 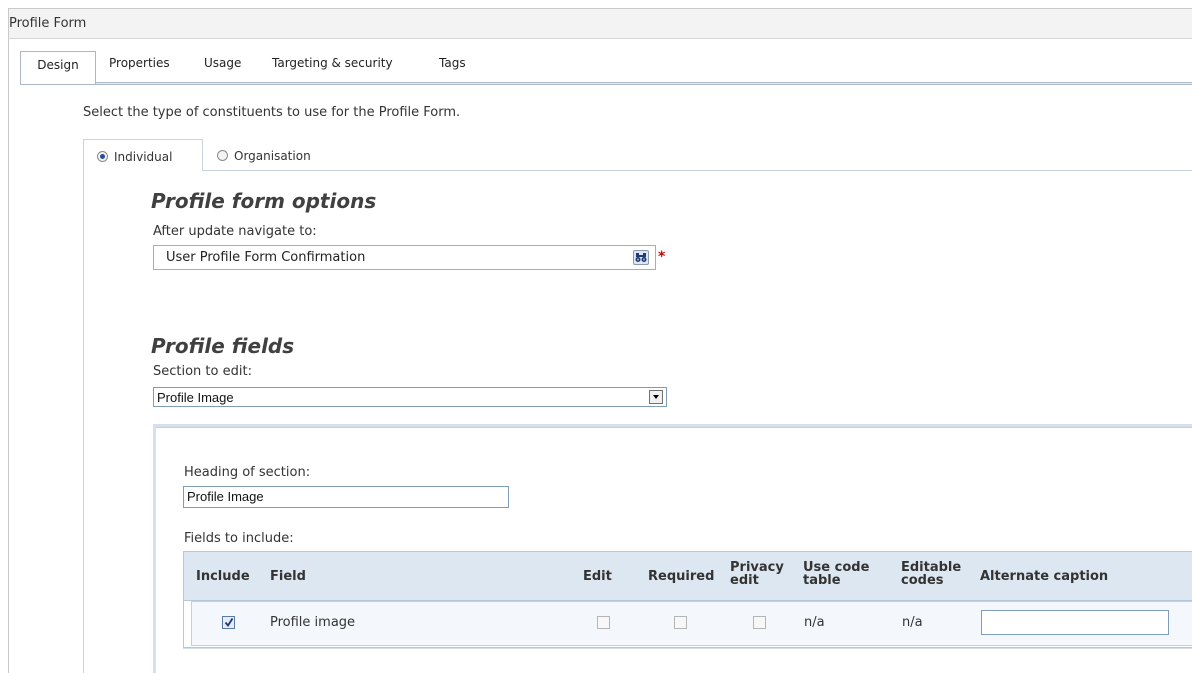 What do you see at coordinates (58, 67) in the screenshot?
I see `tab-design: Design` at bounding box center [58, 67].